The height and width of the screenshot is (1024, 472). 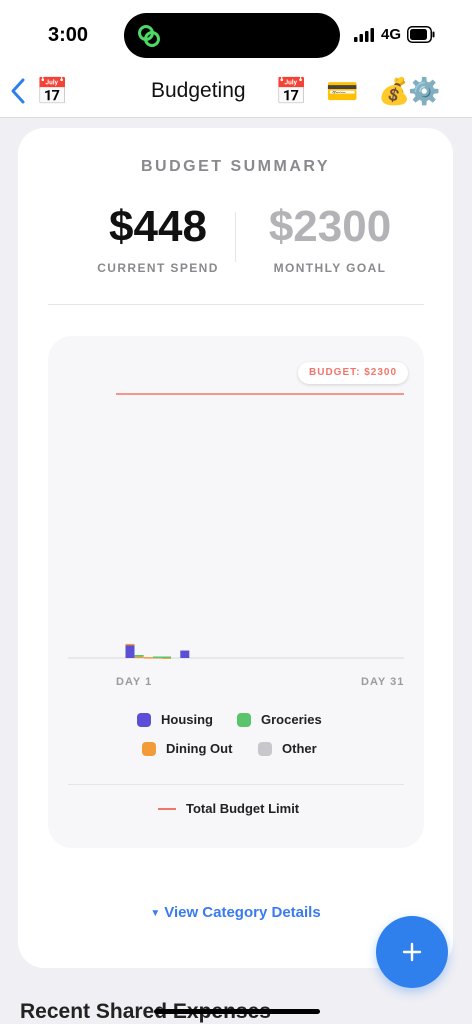 I want to click on page-title: Budgeting, so click(x=198, y=90).